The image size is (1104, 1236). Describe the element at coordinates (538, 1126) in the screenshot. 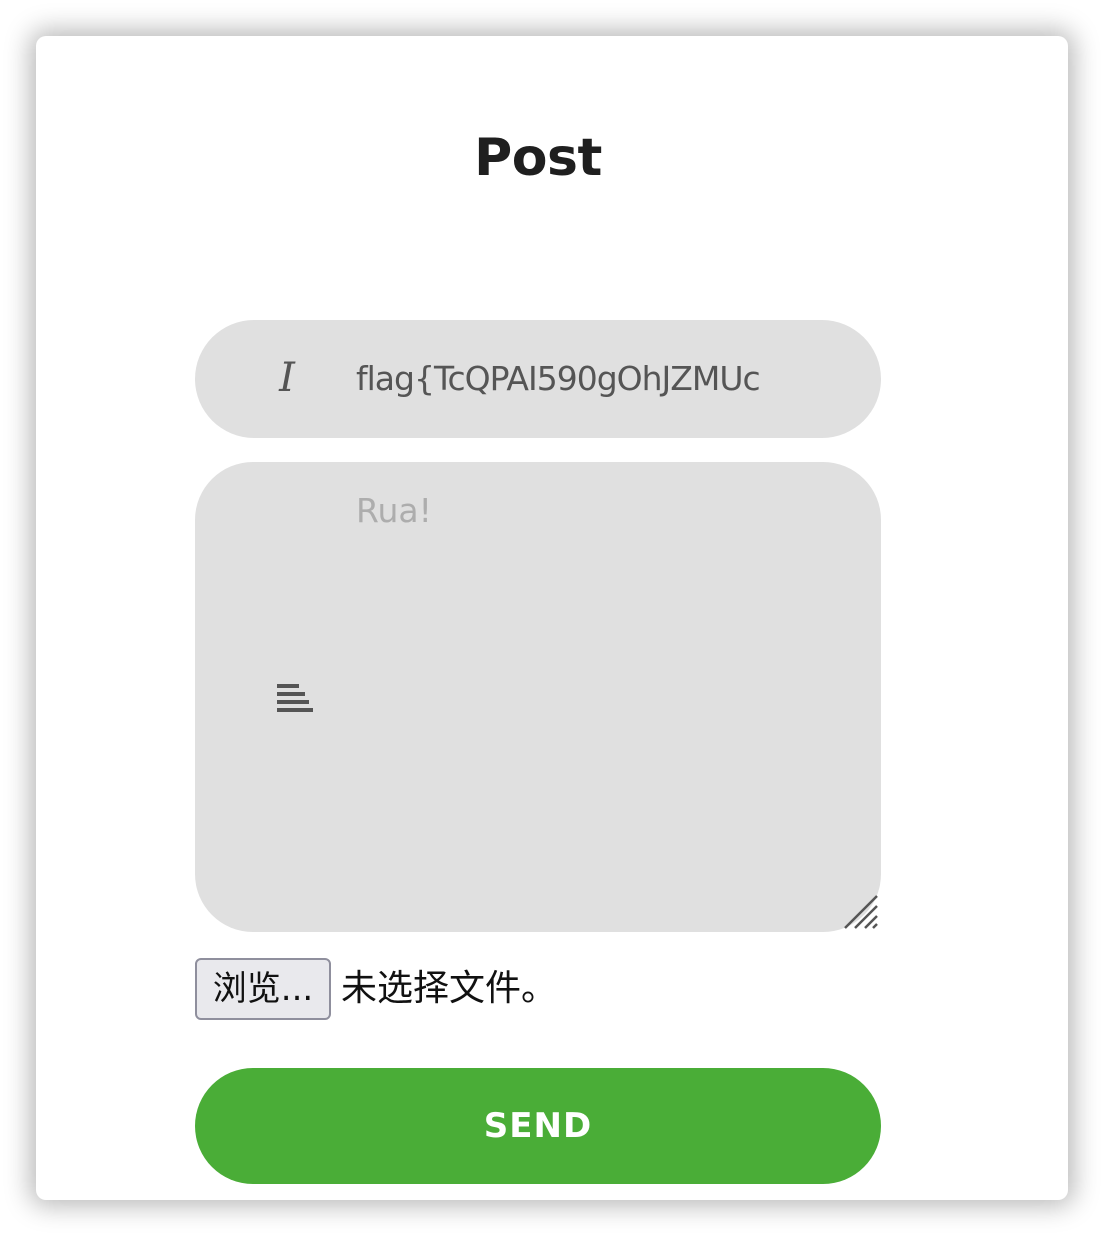

I see `send-button: SEND` at that location.